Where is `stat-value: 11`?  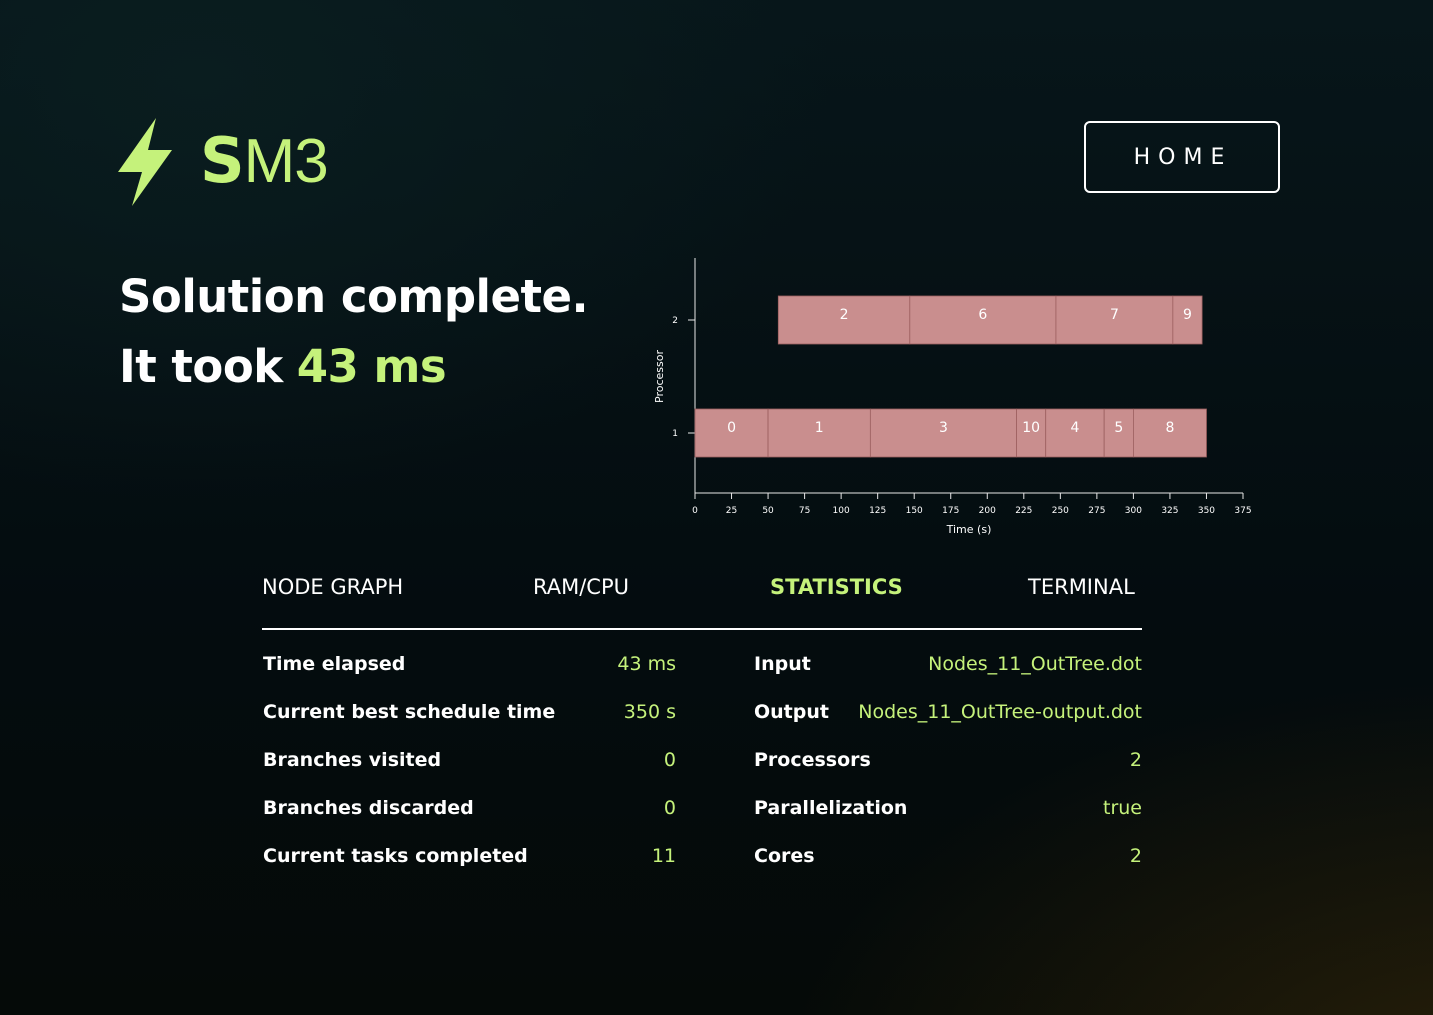 stat-value: 11 is located at coordinates (663, 856).